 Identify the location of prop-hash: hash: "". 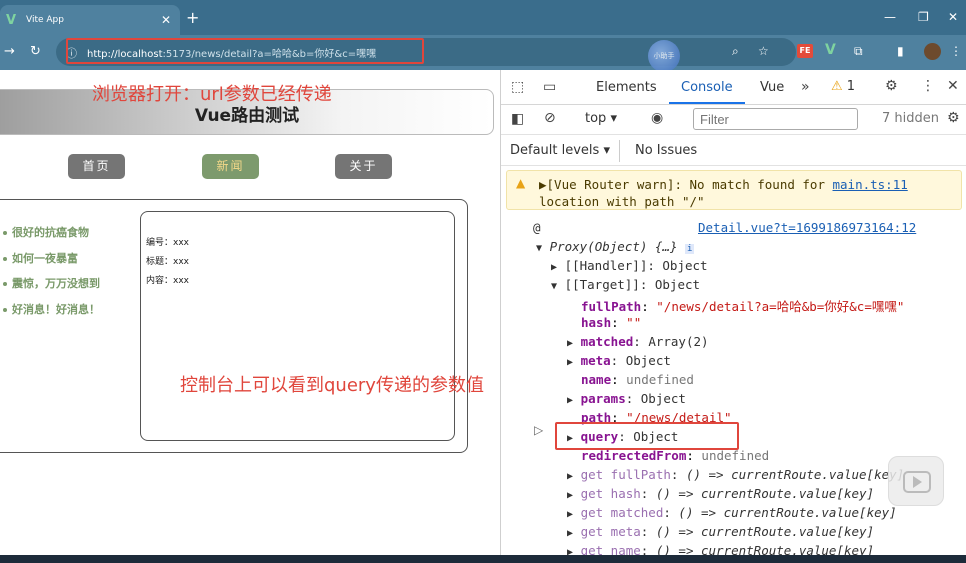
(611, 322).